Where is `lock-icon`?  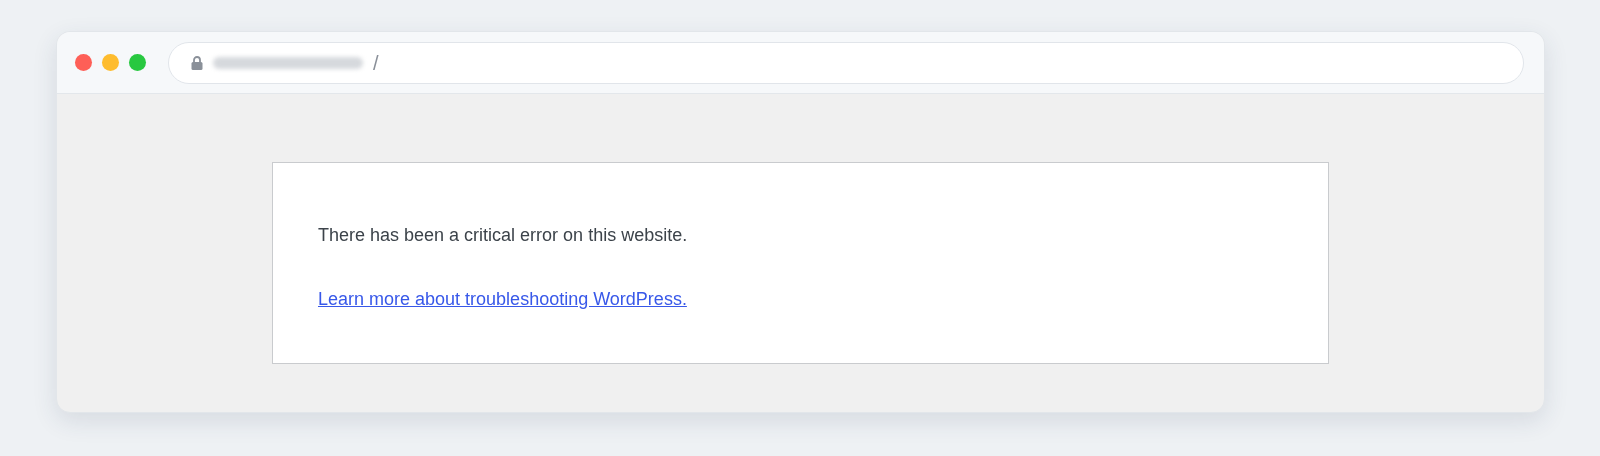
lock-icon is located at coordinates (197, 62).